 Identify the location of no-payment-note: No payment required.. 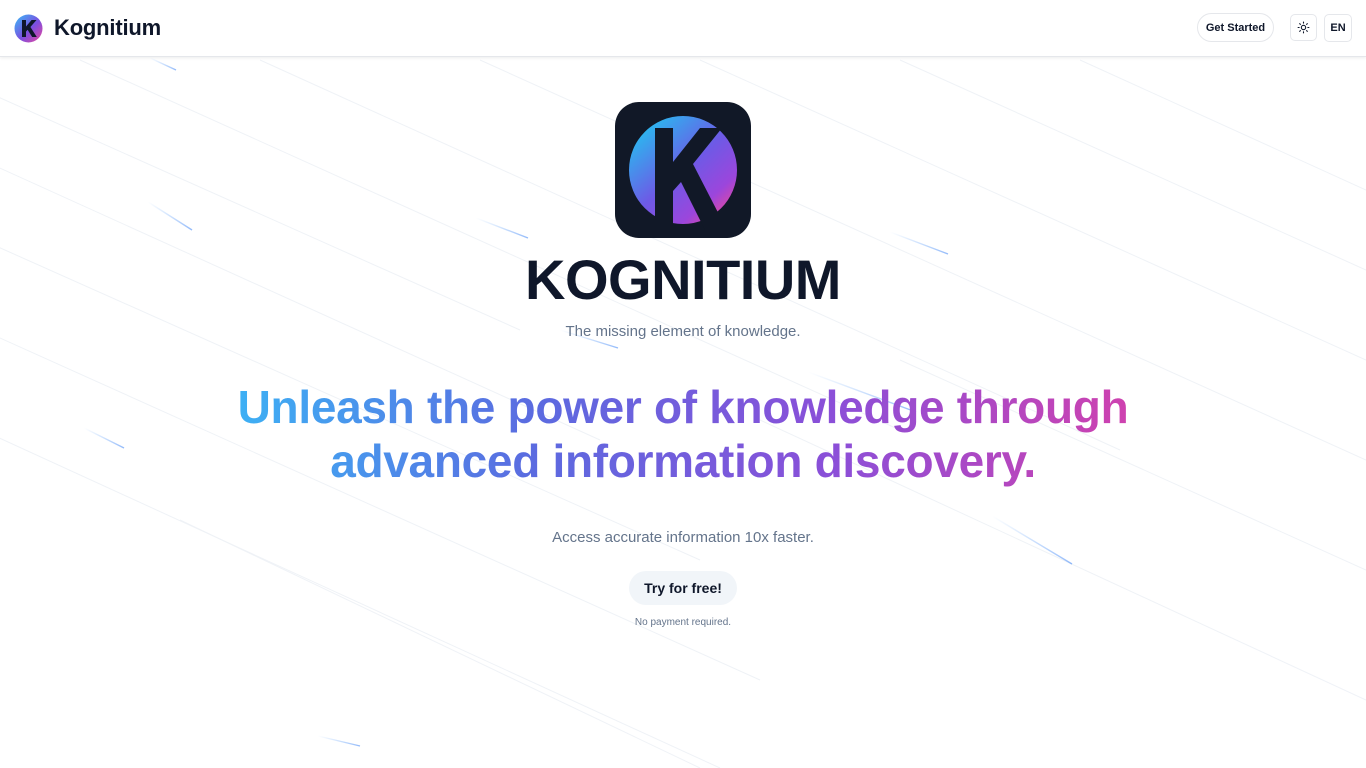
(683, 622).